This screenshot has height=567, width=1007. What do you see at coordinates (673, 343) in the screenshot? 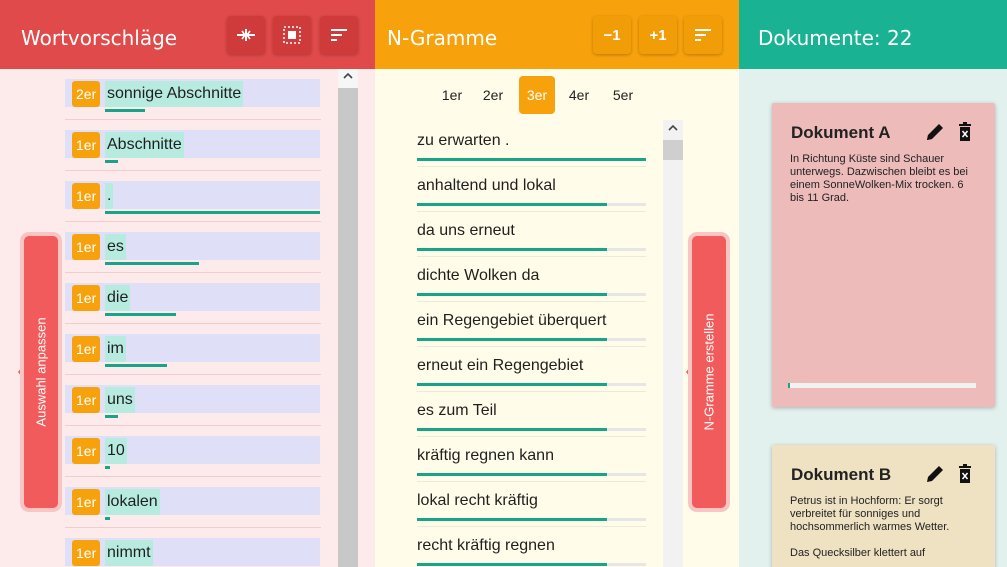
I see `ngram-list-scrollbar` at bounding box center [673, 343].